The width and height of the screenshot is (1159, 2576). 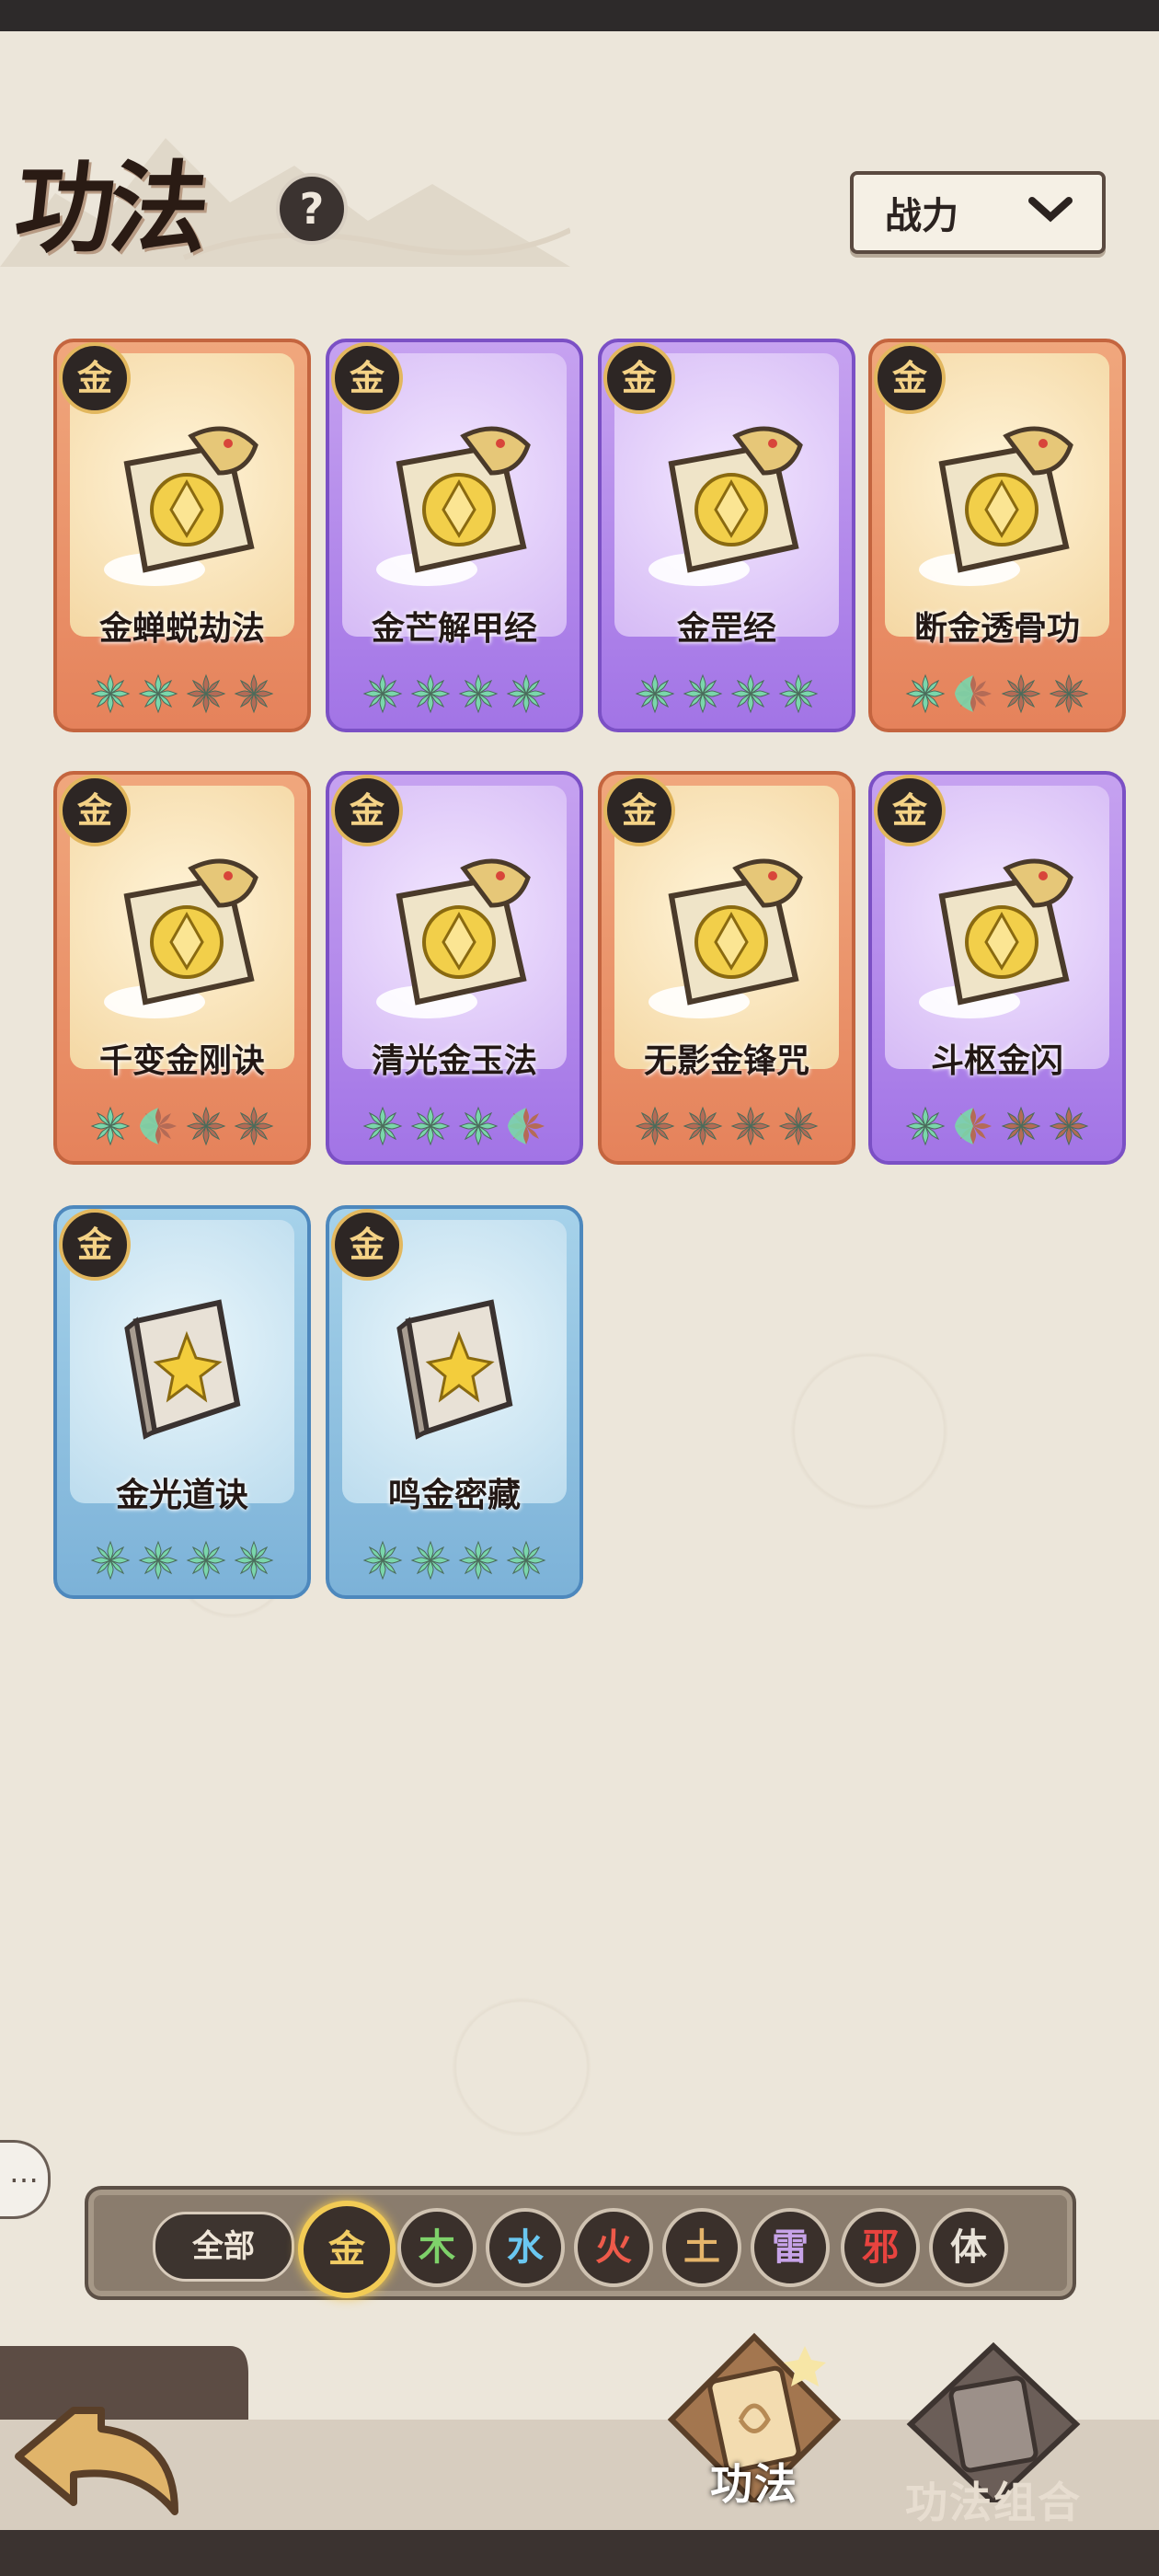 I want to click on card-name: 清光金玉法, so click(x=454, y=1061).